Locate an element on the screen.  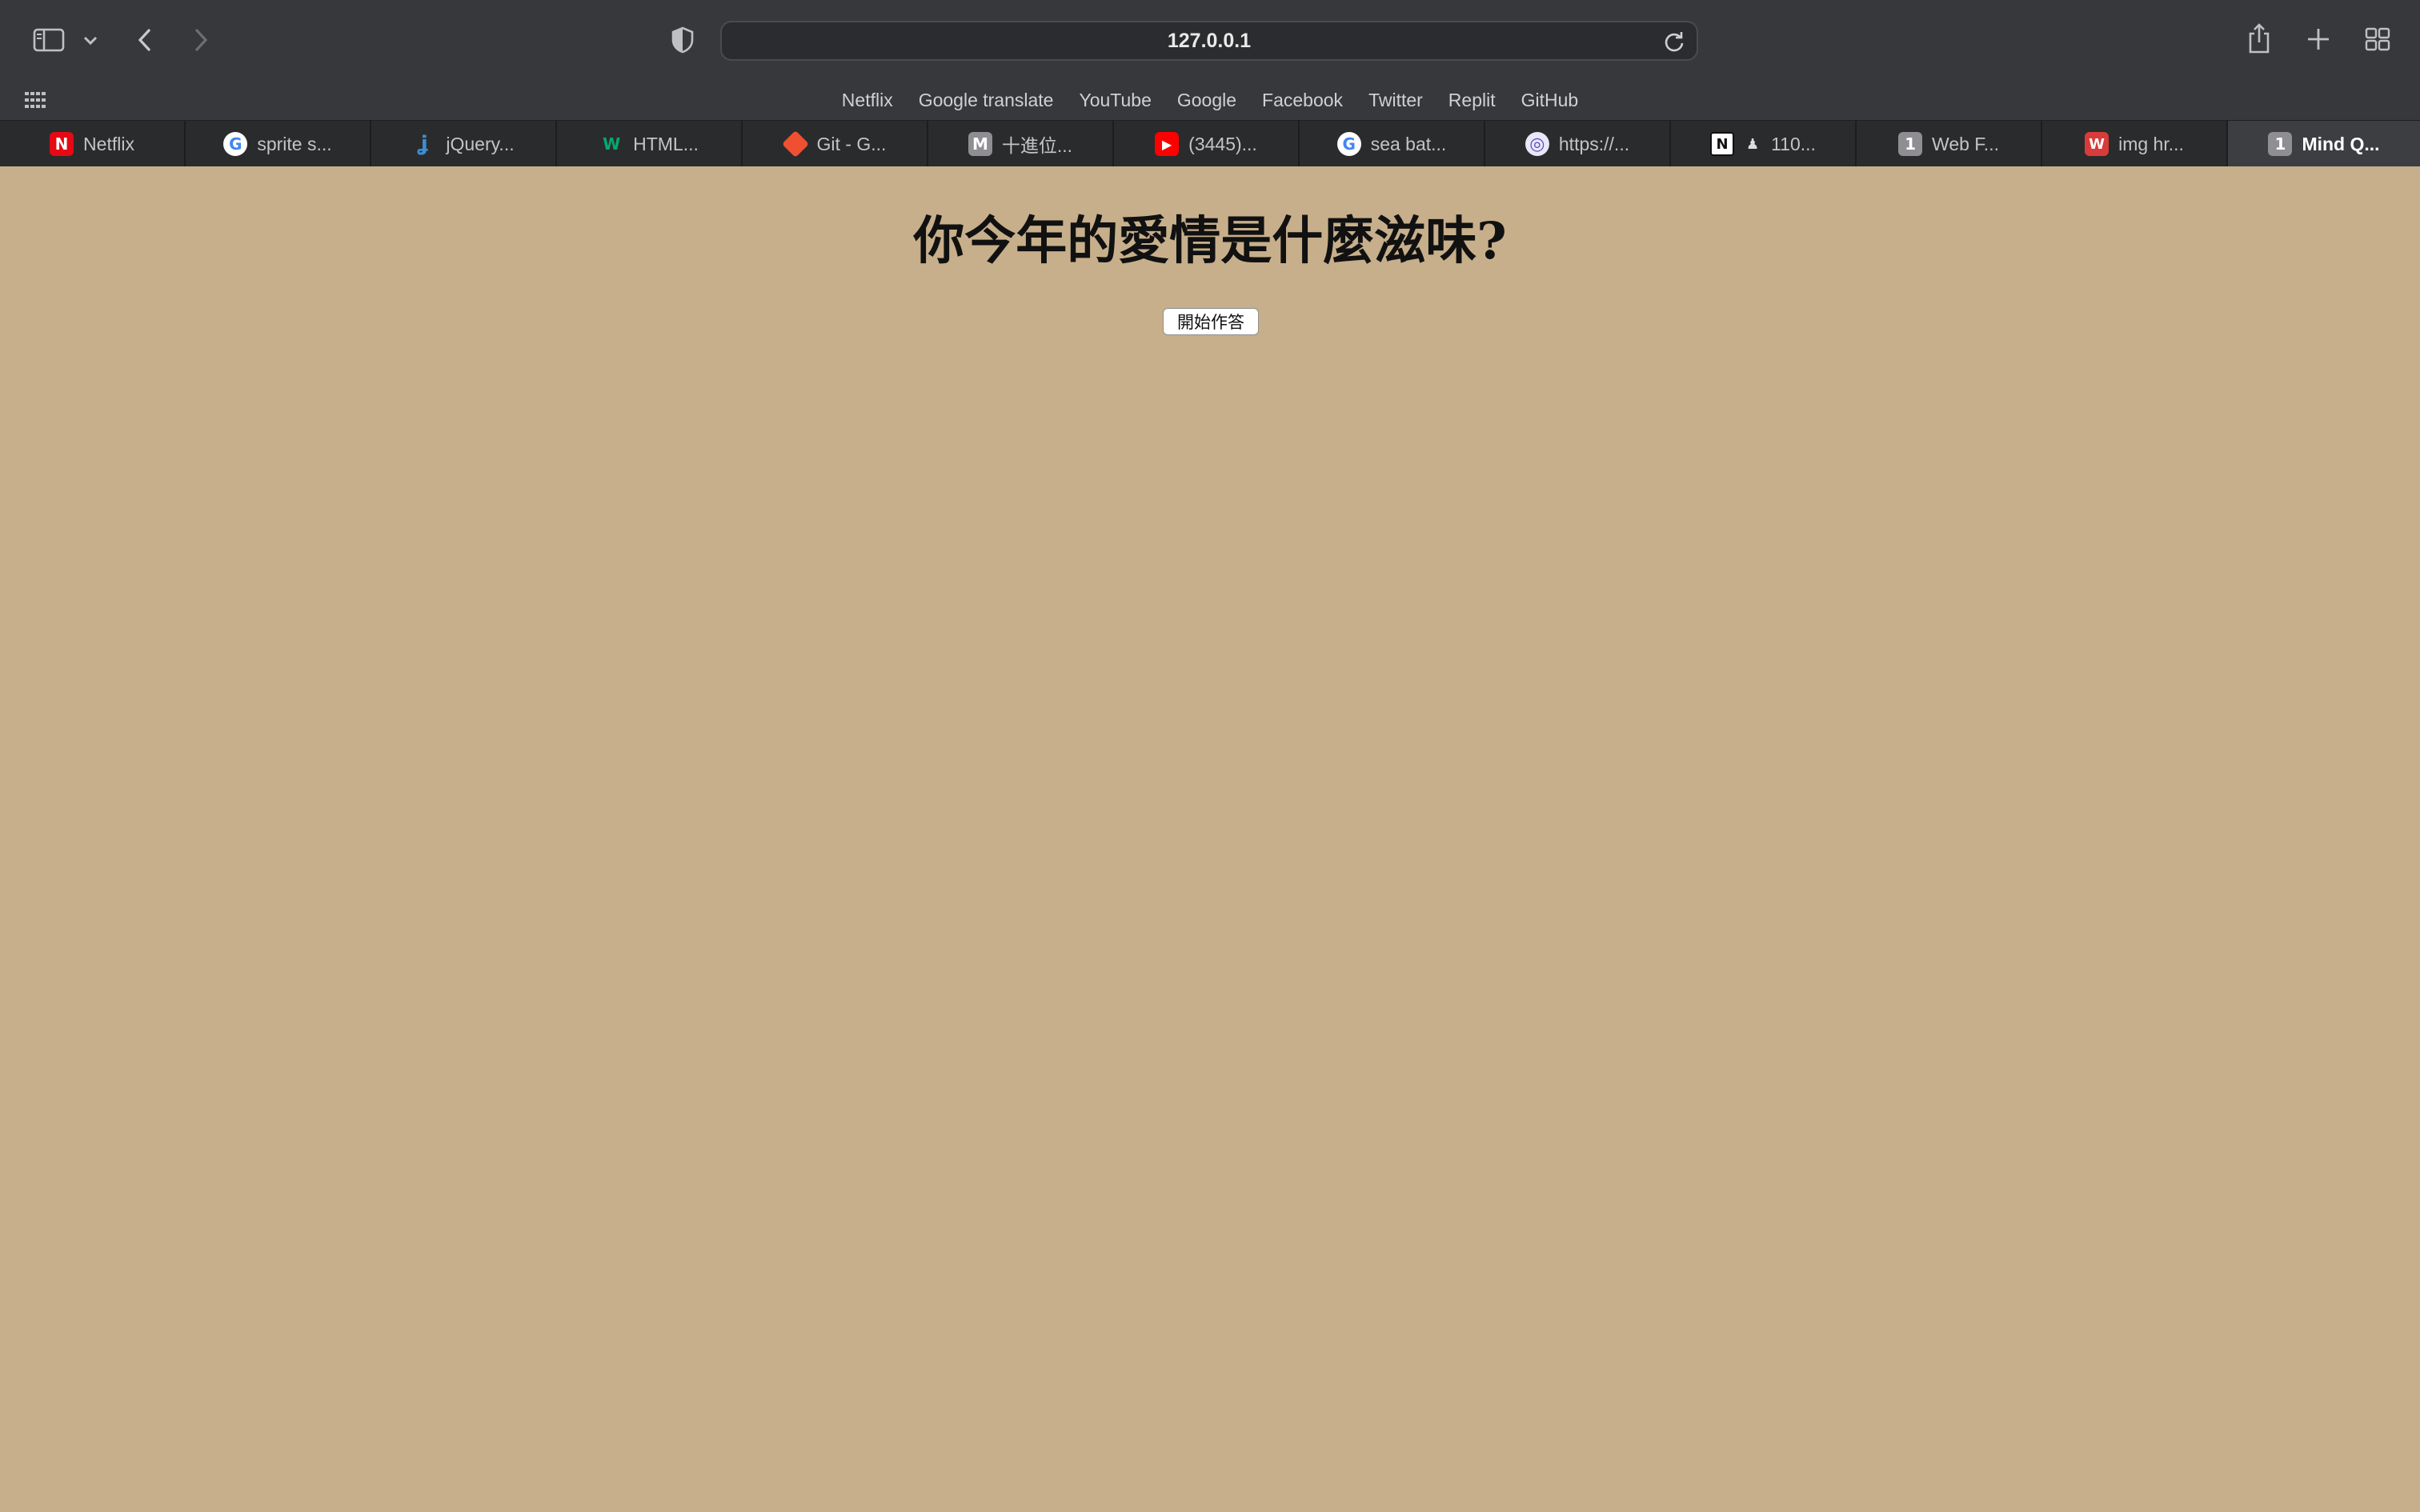
jquery-icon: ʝ is located at coordinates (424, 144).